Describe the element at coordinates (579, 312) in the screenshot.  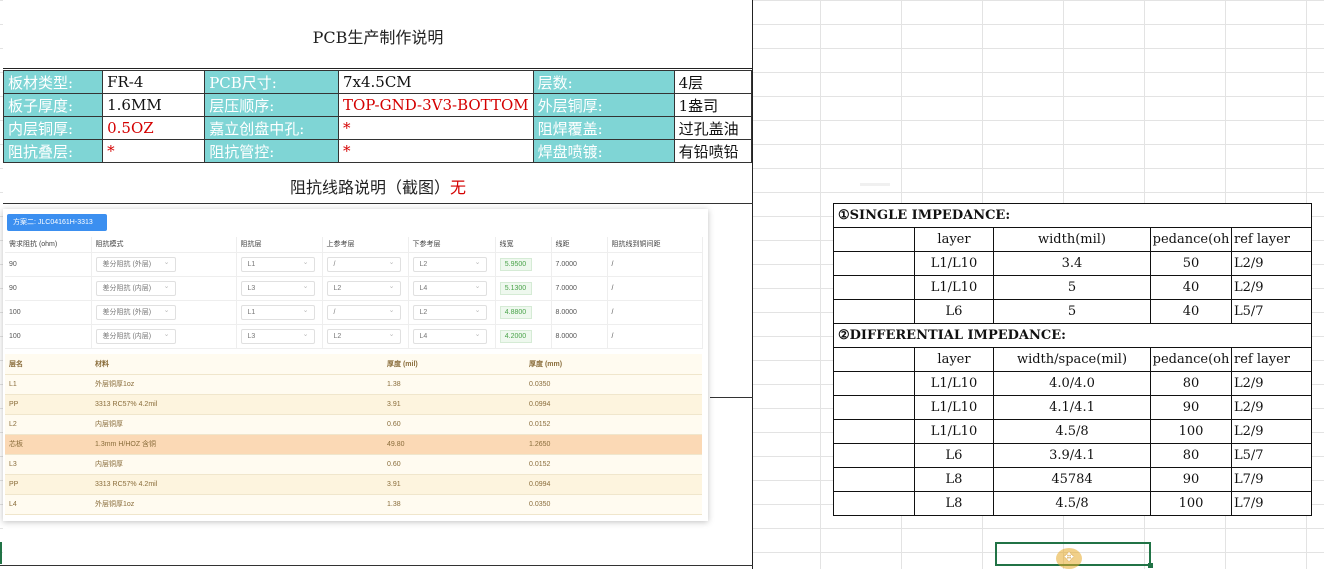
I see `table-cell: 8.0000` at that location.